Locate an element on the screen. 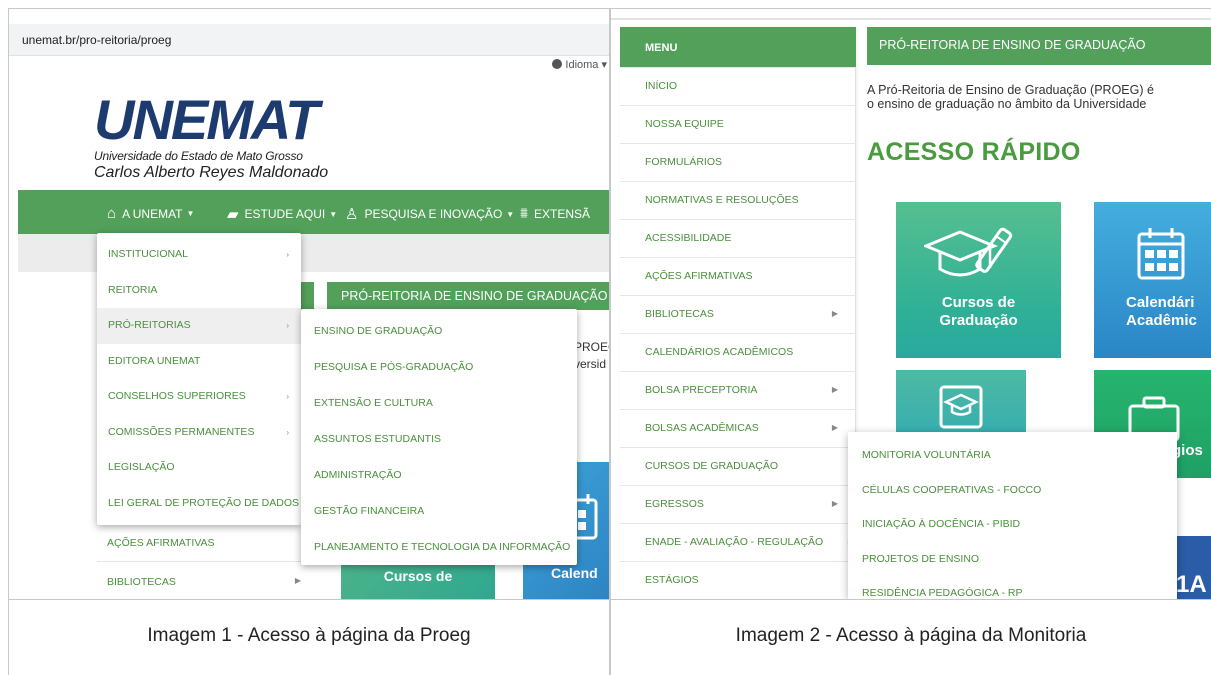 The width and height of the screenshot is (1211, 675). nav-label: A UNEMAT is located at coordinates (152, 213).